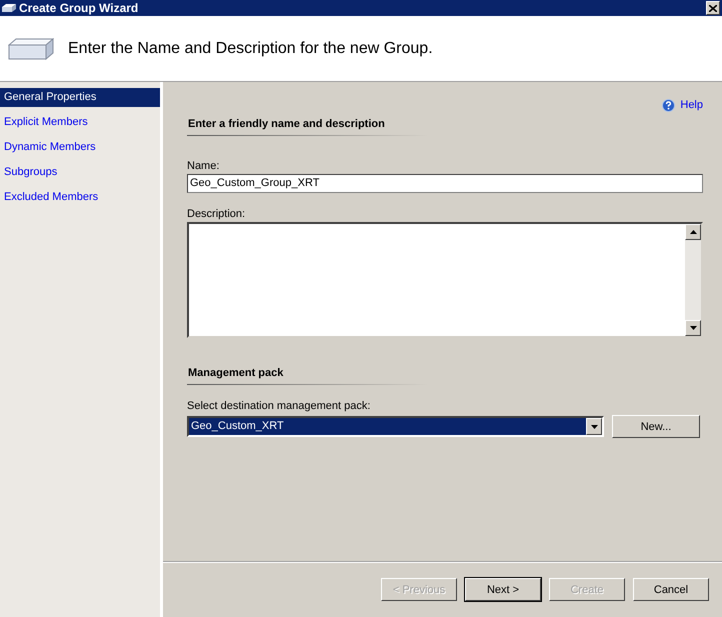 The image size is (722, 617). What do you see at coordinates (31, 49) in the screenshot?
I see `box-icon` at bounding box center [31, 49].